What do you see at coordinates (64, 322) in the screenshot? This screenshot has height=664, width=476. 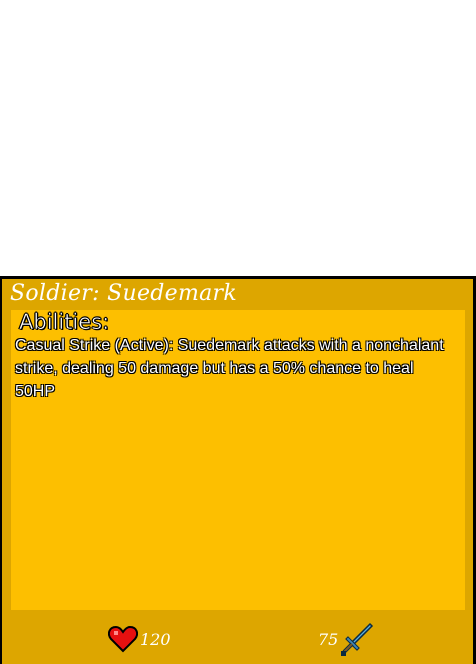 I see `abilities-heading: Abilities:` at bounding box center [64, 322].